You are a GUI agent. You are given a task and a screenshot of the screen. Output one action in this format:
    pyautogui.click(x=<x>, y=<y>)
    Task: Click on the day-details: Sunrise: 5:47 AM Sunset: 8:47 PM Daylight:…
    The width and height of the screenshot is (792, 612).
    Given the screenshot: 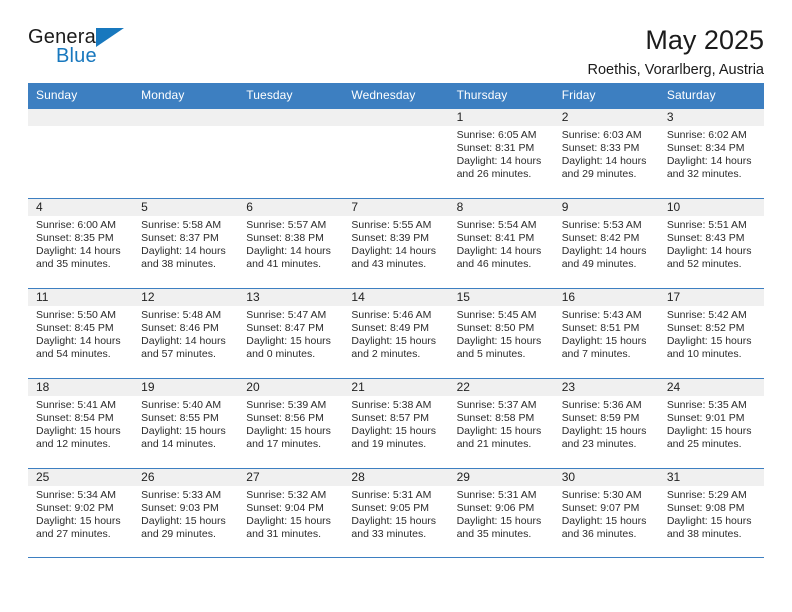 What is the action you would take?
    pyautogui.click(x=290, y=333)
    